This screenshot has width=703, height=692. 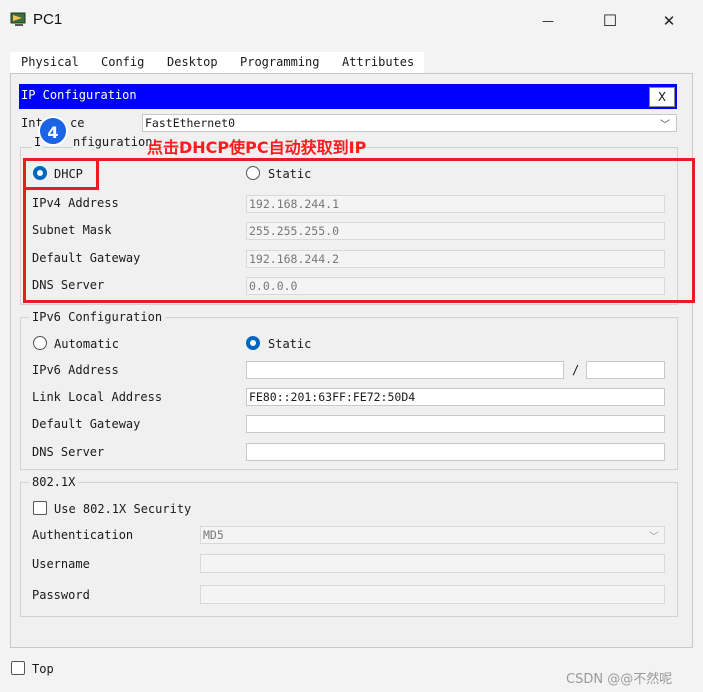 I want to click on ip-config-close-button: X, so click(x=662, y=97).